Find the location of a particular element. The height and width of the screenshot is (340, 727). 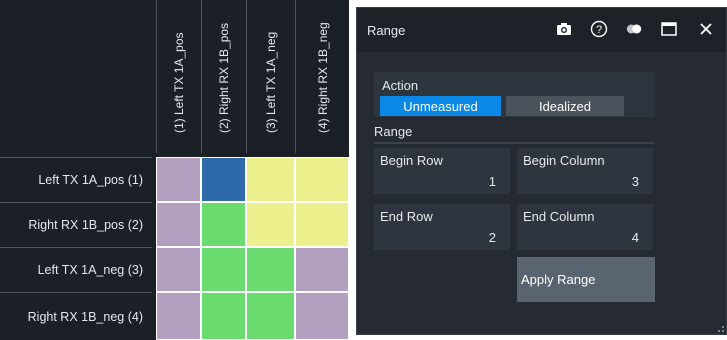

idealized-tab-label: Idealized is located at coordinates (565, 106).